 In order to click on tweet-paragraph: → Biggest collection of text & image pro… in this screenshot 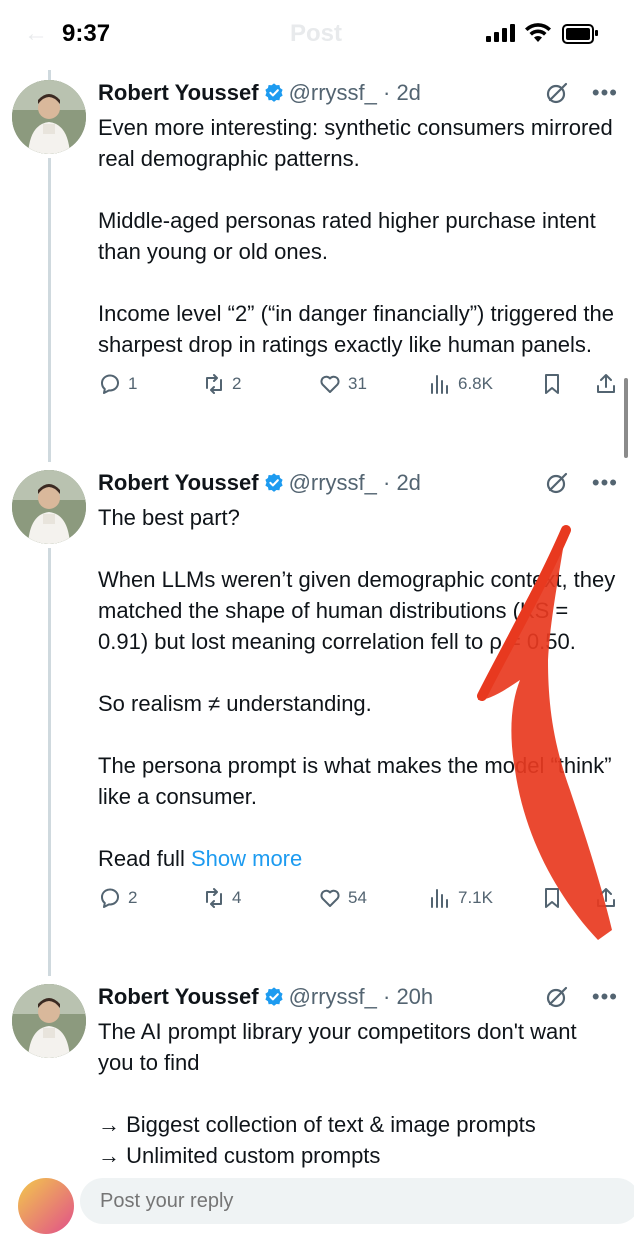, I will do `click(317, 1140)`.